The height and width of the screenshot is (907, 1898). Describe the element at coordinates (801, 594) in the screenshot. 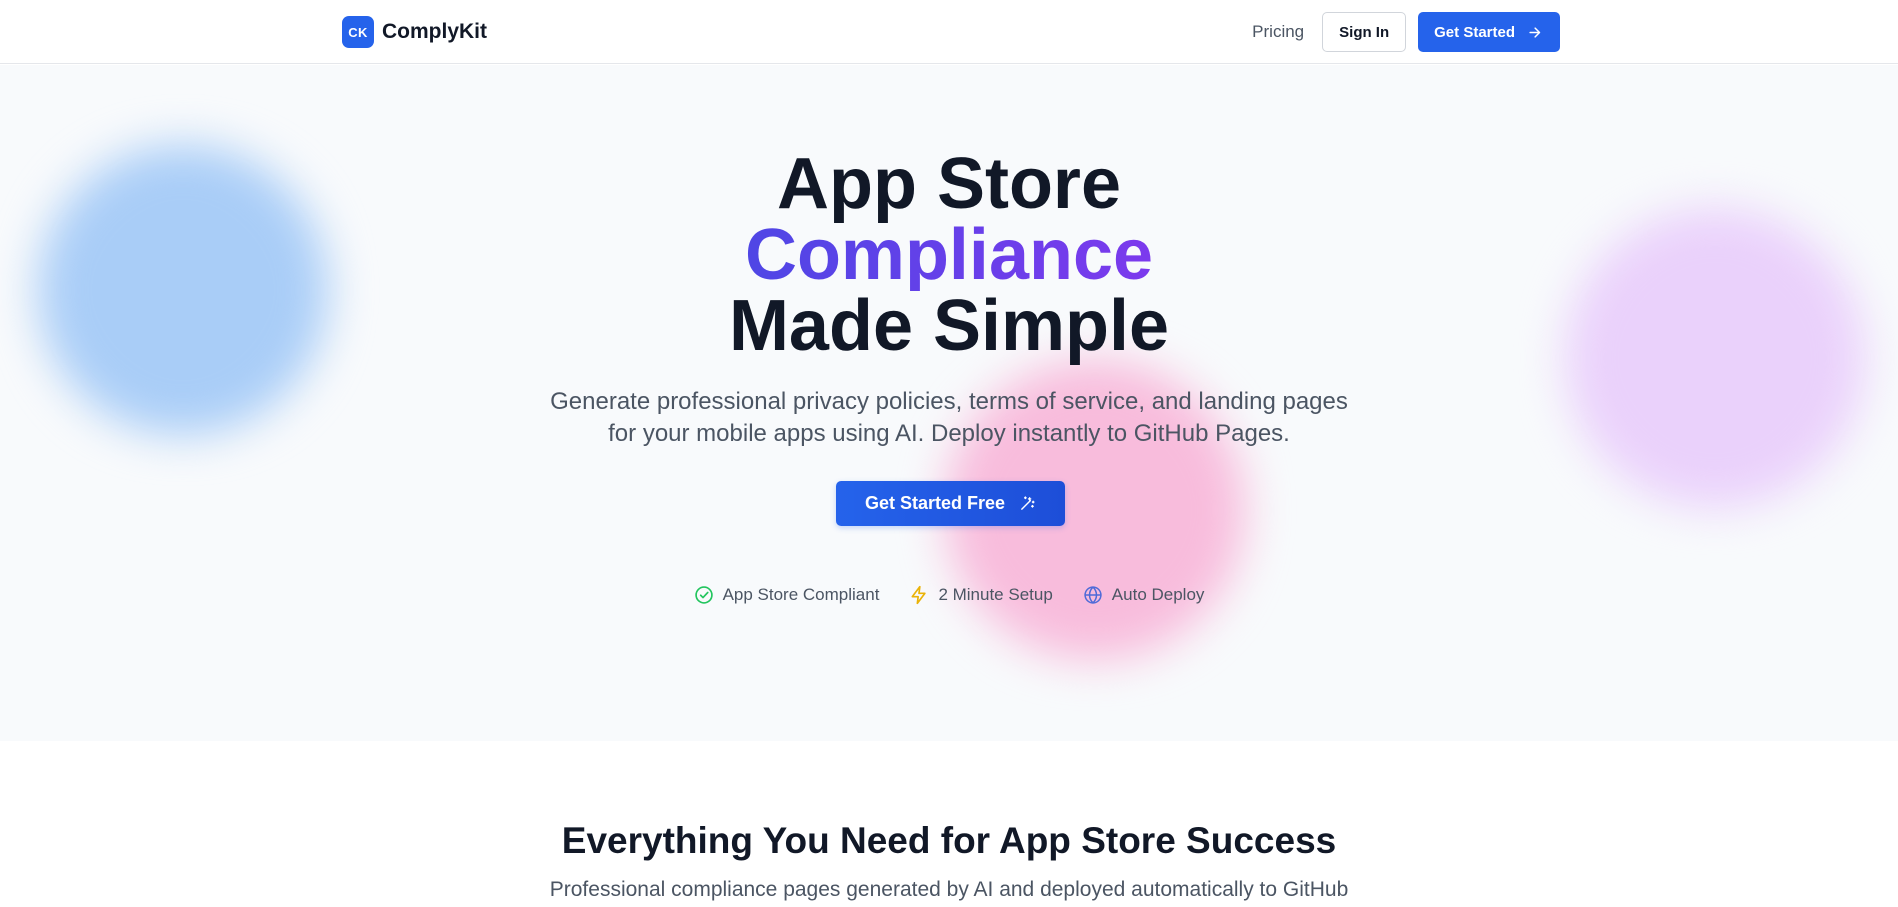

I see `feature-label: App Store Compliant` at that location.